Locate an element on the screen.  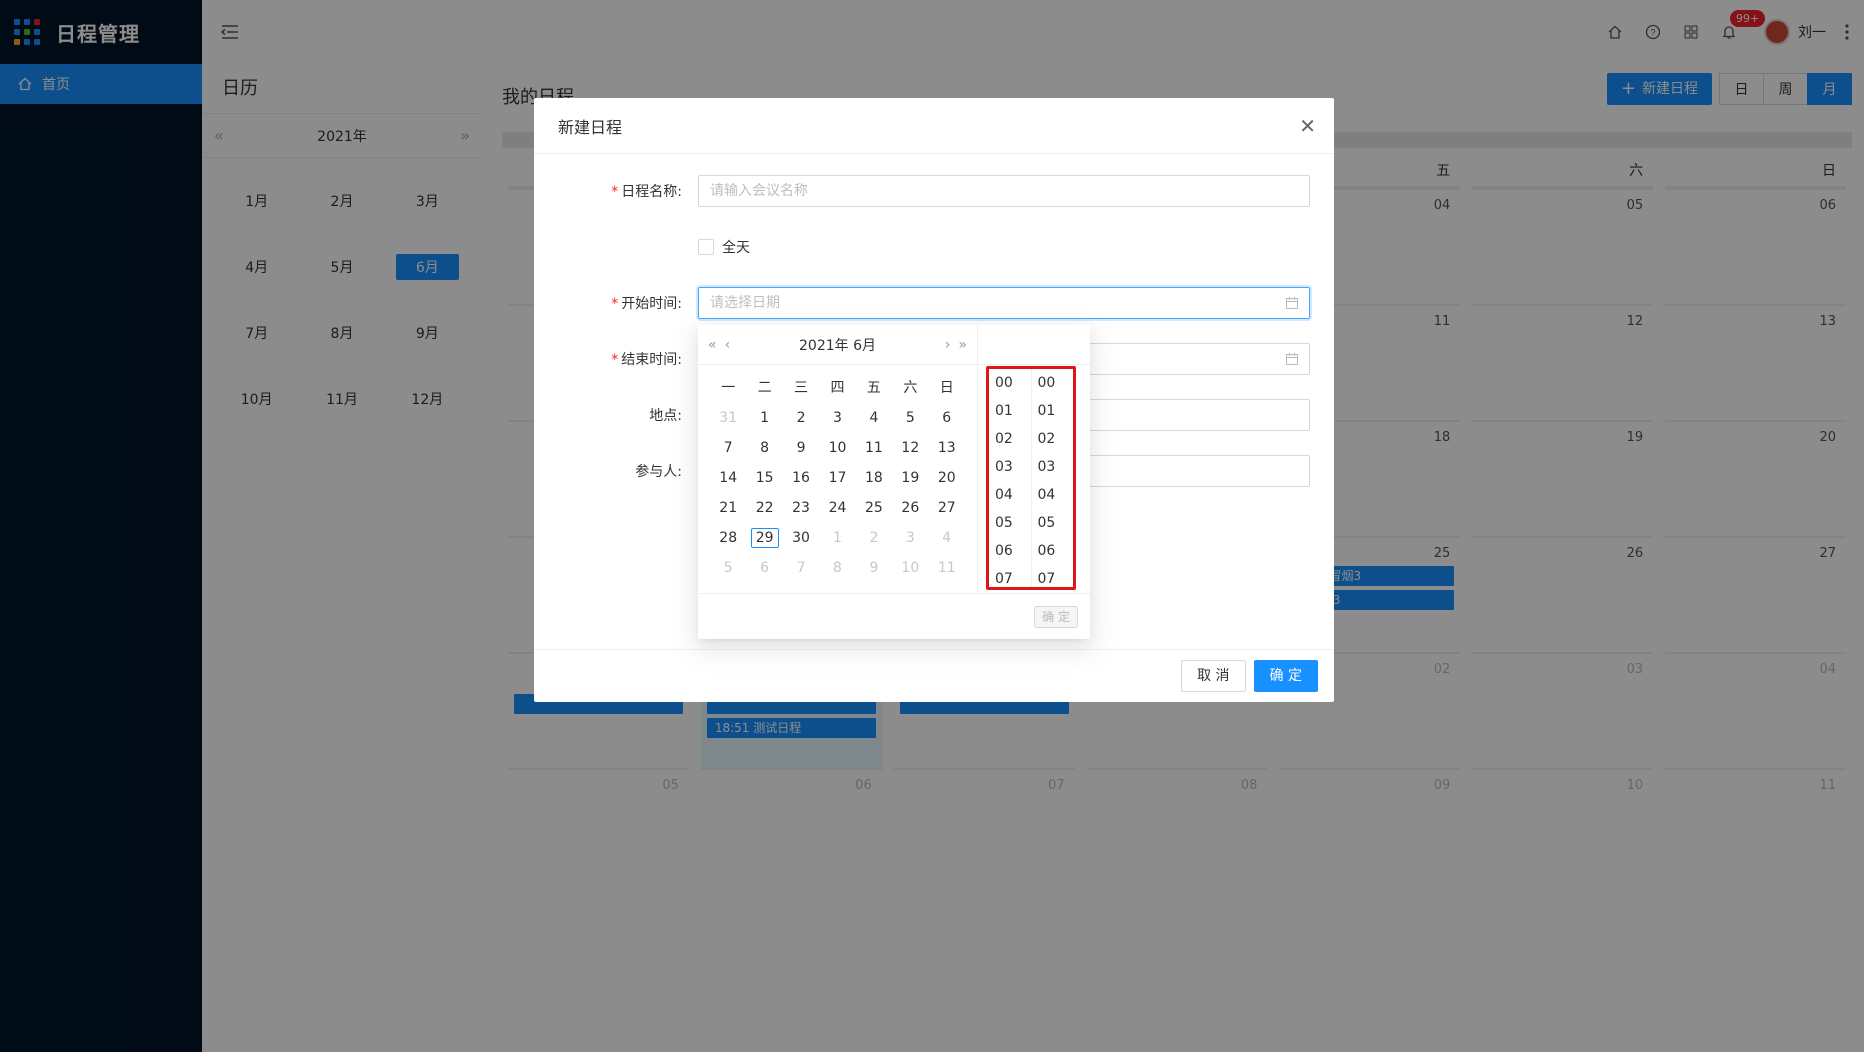
time-panel: 00 01 02 03 04 05 06 07 00 01 02 03 04 05 06 07 is located at coordinates (1034, 459).